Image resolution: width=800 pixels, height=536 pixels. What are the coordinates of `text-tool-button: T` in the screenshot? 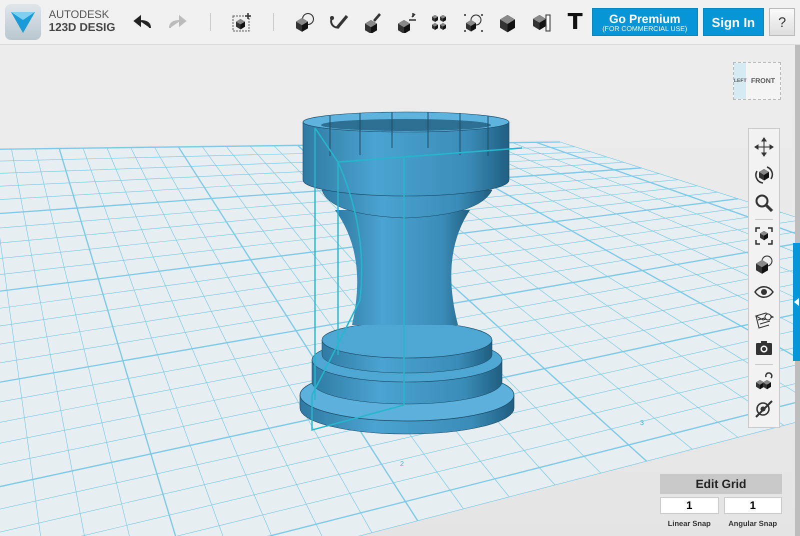 It's located at (575, 22).